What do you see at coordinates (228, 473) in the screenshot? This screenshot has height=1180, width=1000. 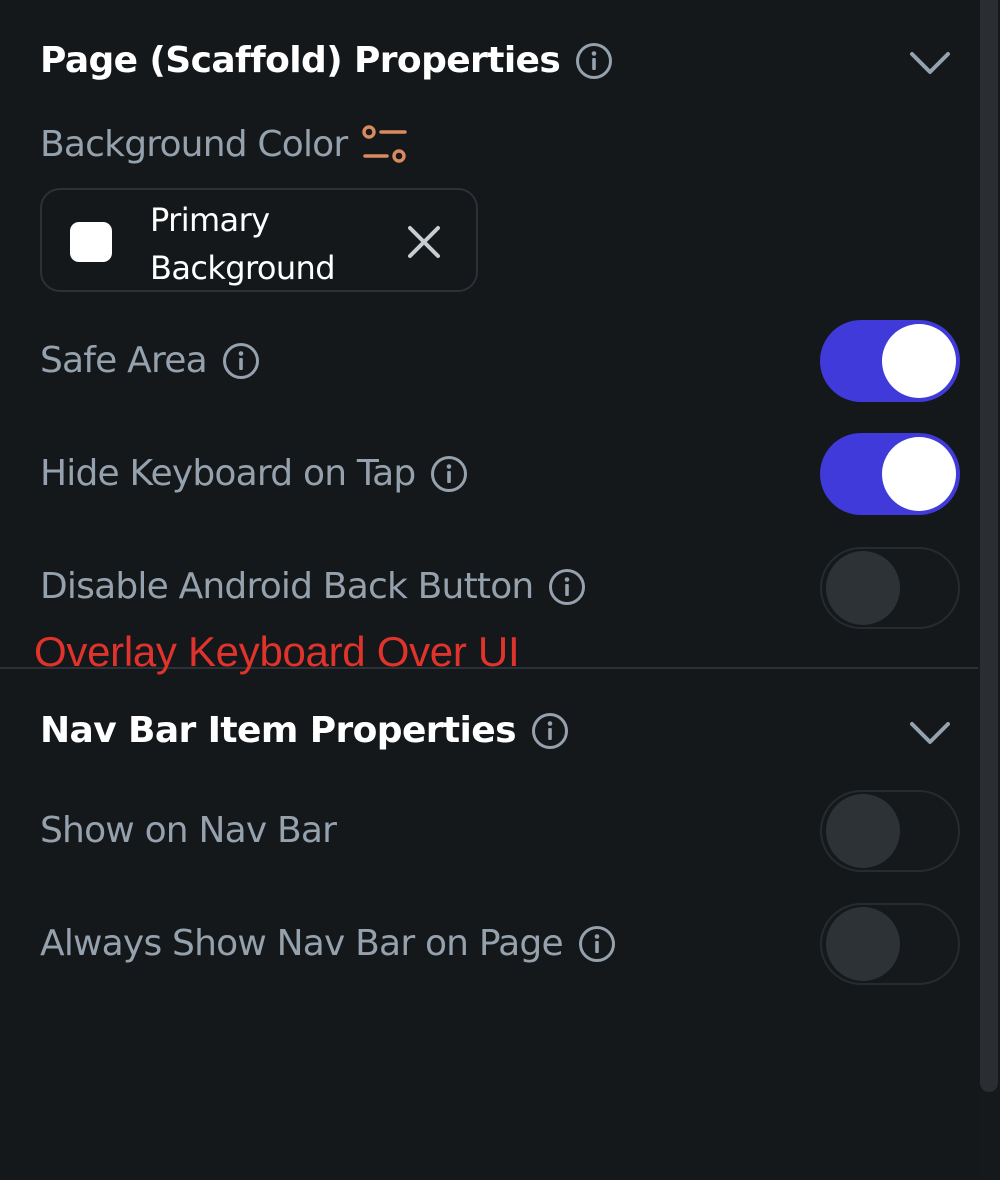 I see `hide-keyboard-label: Hide Keyboard on Tap` at bounding box center [228, 473].